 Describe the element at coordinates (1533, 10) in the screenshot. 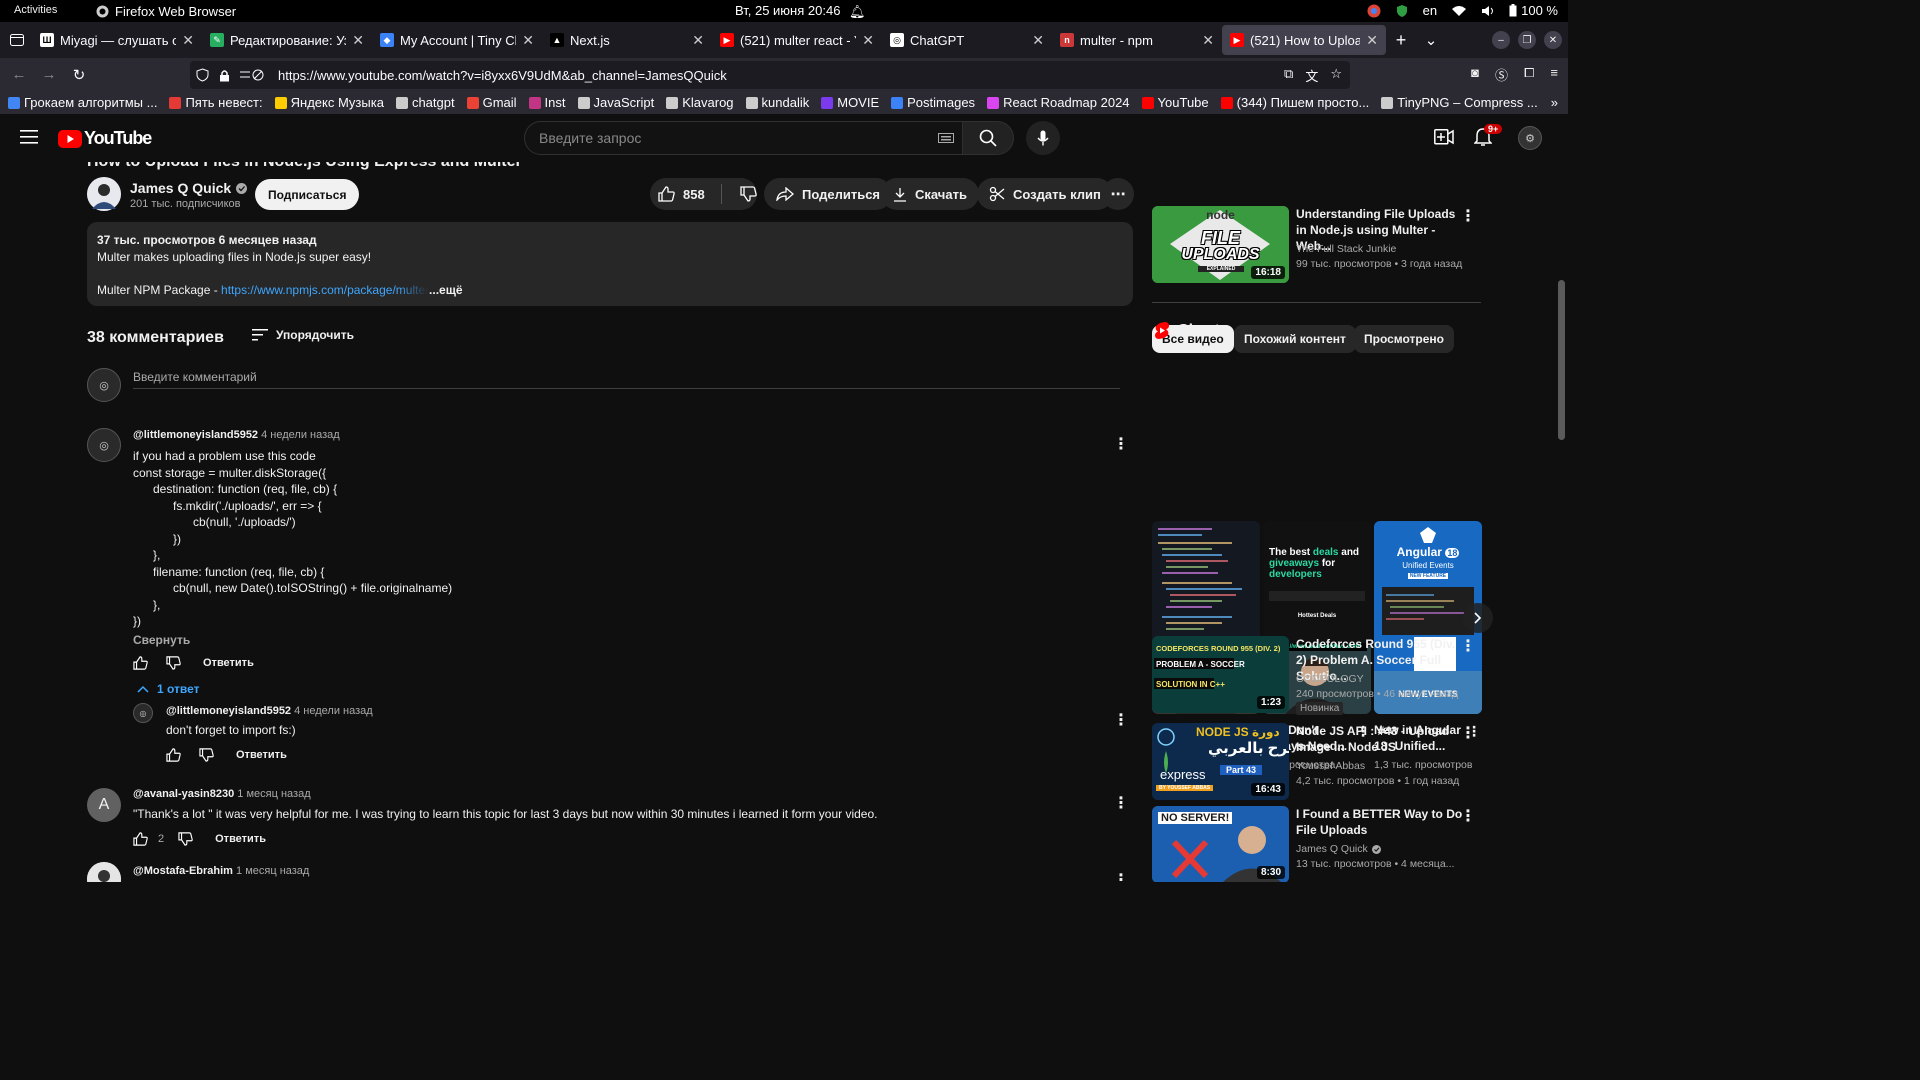

I see `battery-indicator: 100 %` at that location.